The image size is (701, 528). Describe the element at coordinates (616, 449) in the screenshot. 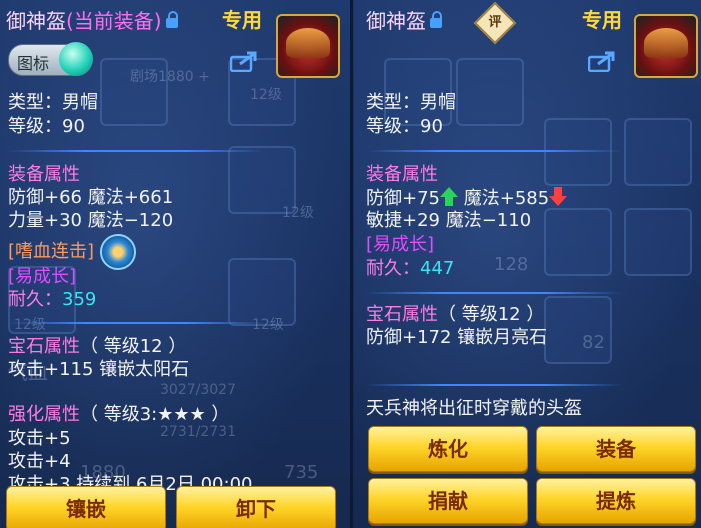

I see `equip-button: 装备` at that location.